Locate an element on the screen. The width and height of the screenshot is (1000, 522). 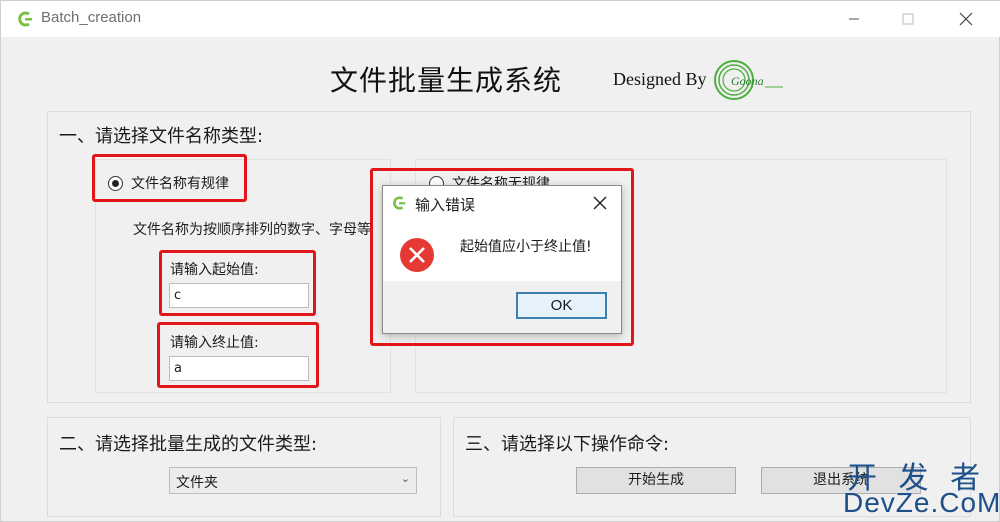
regular-description: 文件名称为按顺序排列的数字、字母等 is located at coordinates (252, 230).